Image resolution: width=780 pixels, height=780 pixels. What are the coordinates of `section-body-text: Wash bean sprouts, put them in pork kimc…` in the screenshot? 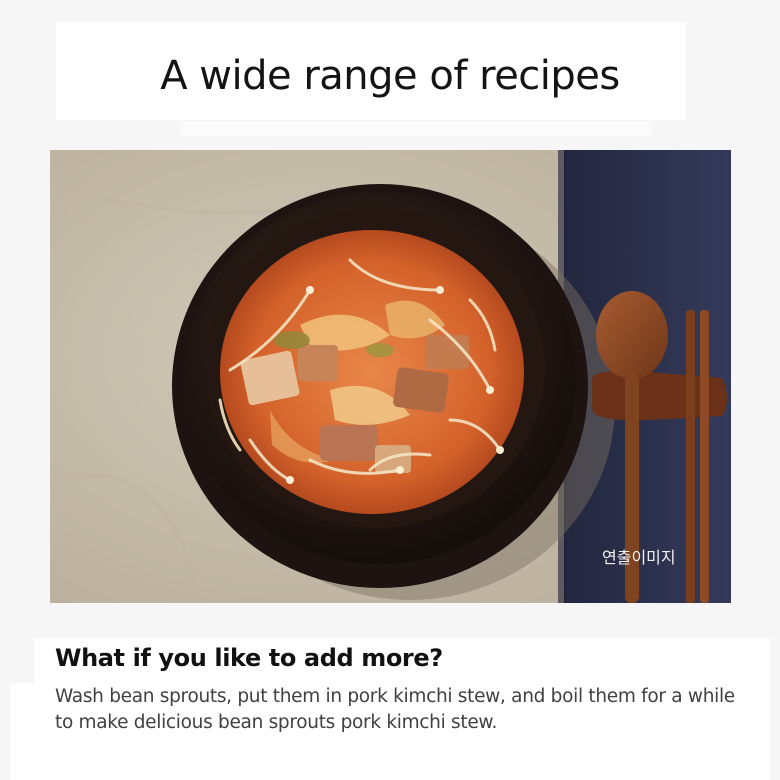 It's located at (395, 709).